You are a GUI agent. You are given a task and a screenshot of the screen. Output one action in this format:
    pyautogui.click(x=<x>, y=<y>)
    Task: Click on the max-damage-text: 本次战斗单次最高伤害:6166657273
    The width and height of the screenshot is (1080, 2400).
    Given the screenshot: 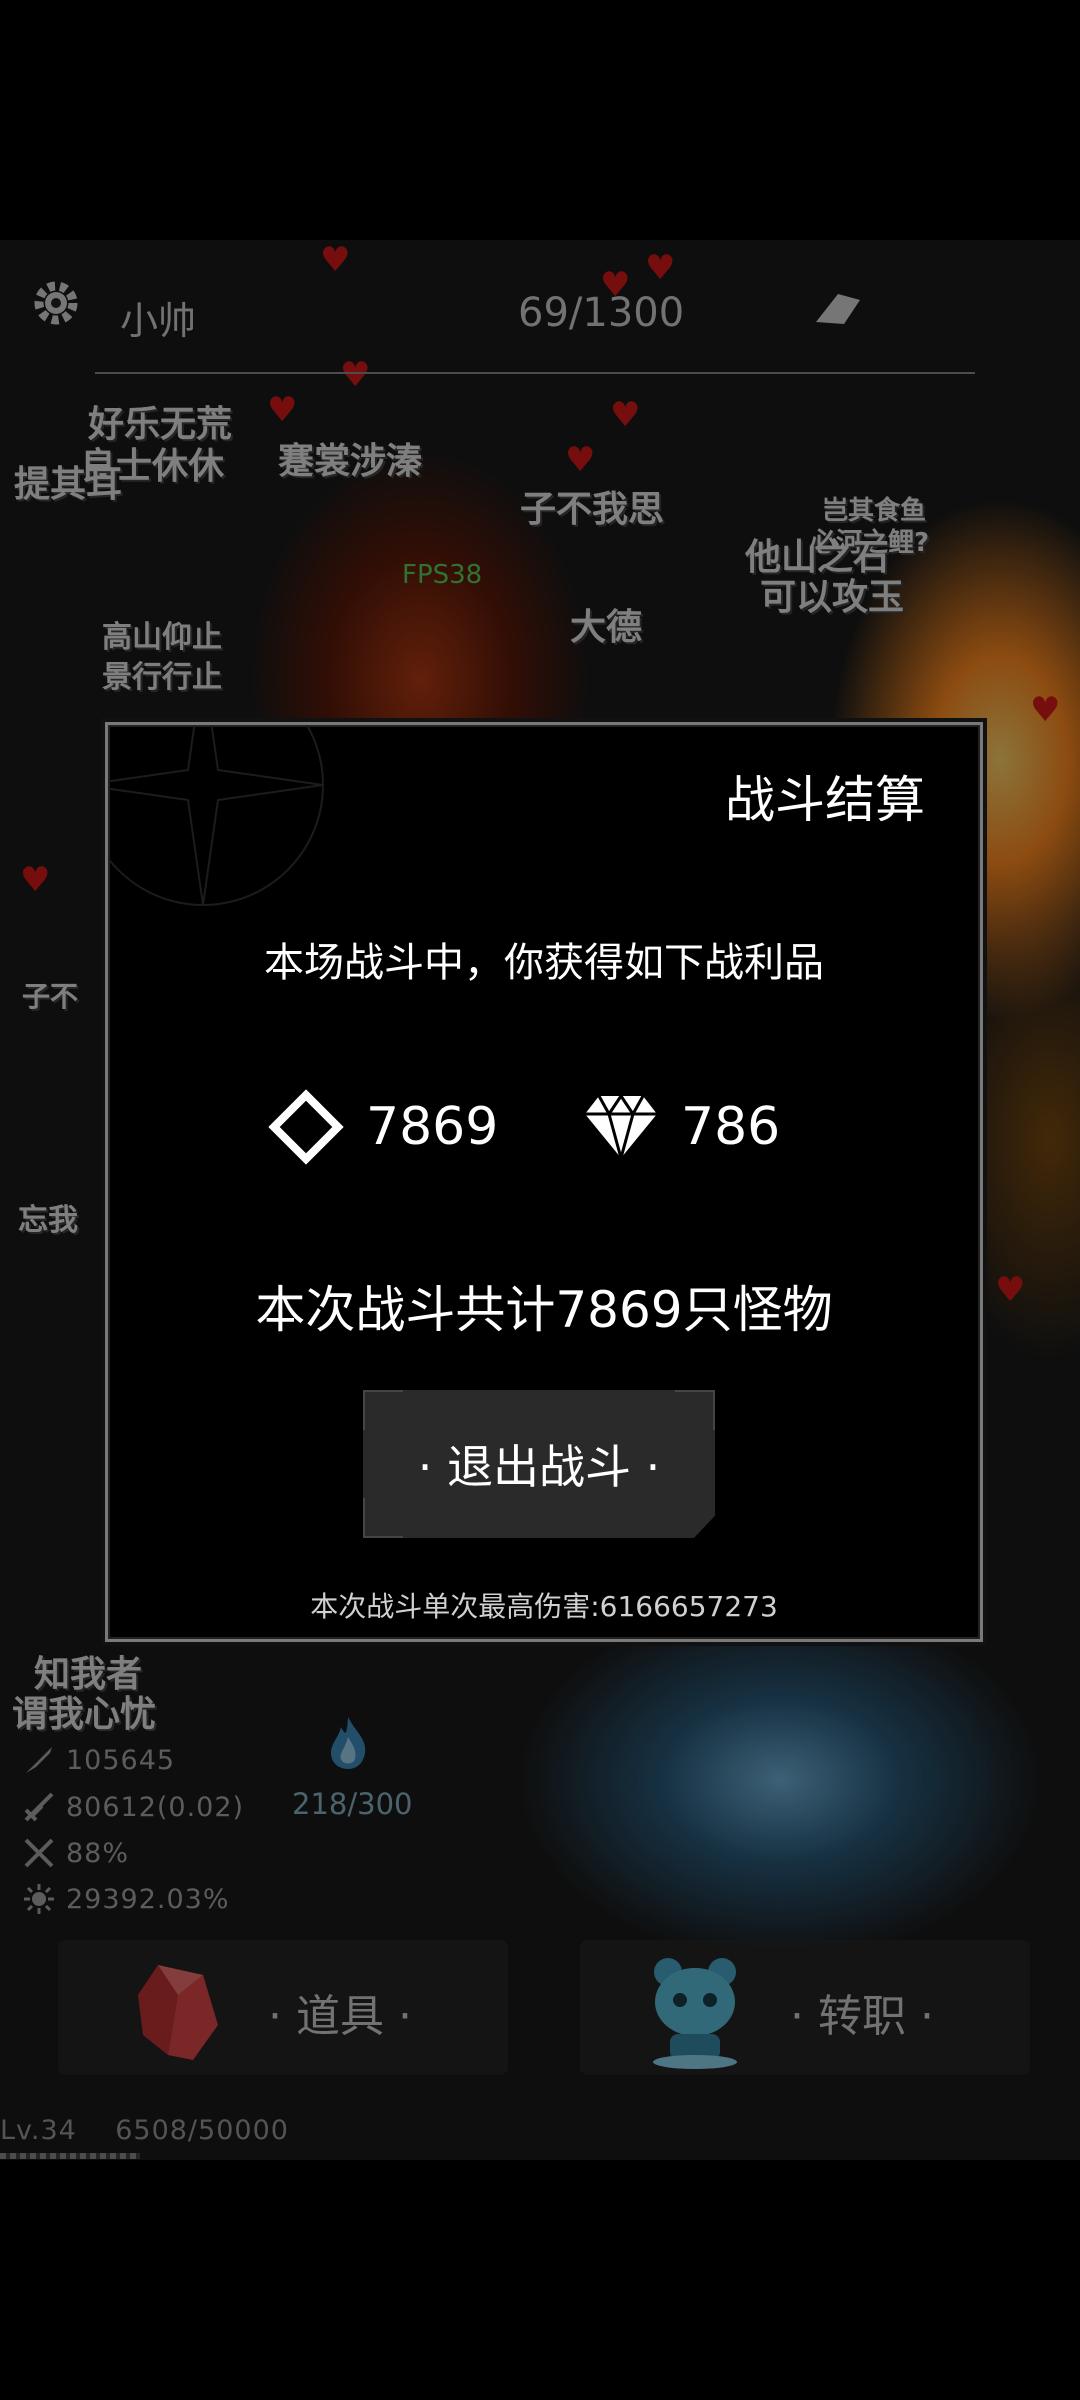 What is the action you would take?
    pyautogui.click(x=544, y=1606)
    